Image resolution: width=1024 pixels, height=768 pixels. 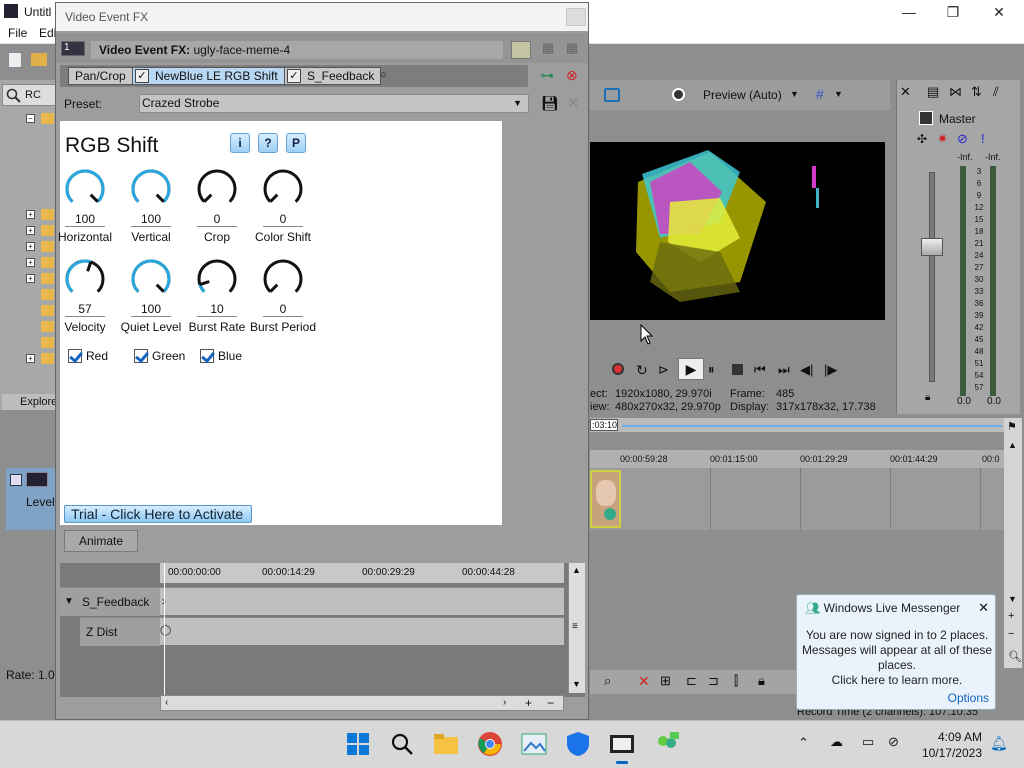 I want to click on play-from-start-icon: ⊳, so click(x=663, y=370).